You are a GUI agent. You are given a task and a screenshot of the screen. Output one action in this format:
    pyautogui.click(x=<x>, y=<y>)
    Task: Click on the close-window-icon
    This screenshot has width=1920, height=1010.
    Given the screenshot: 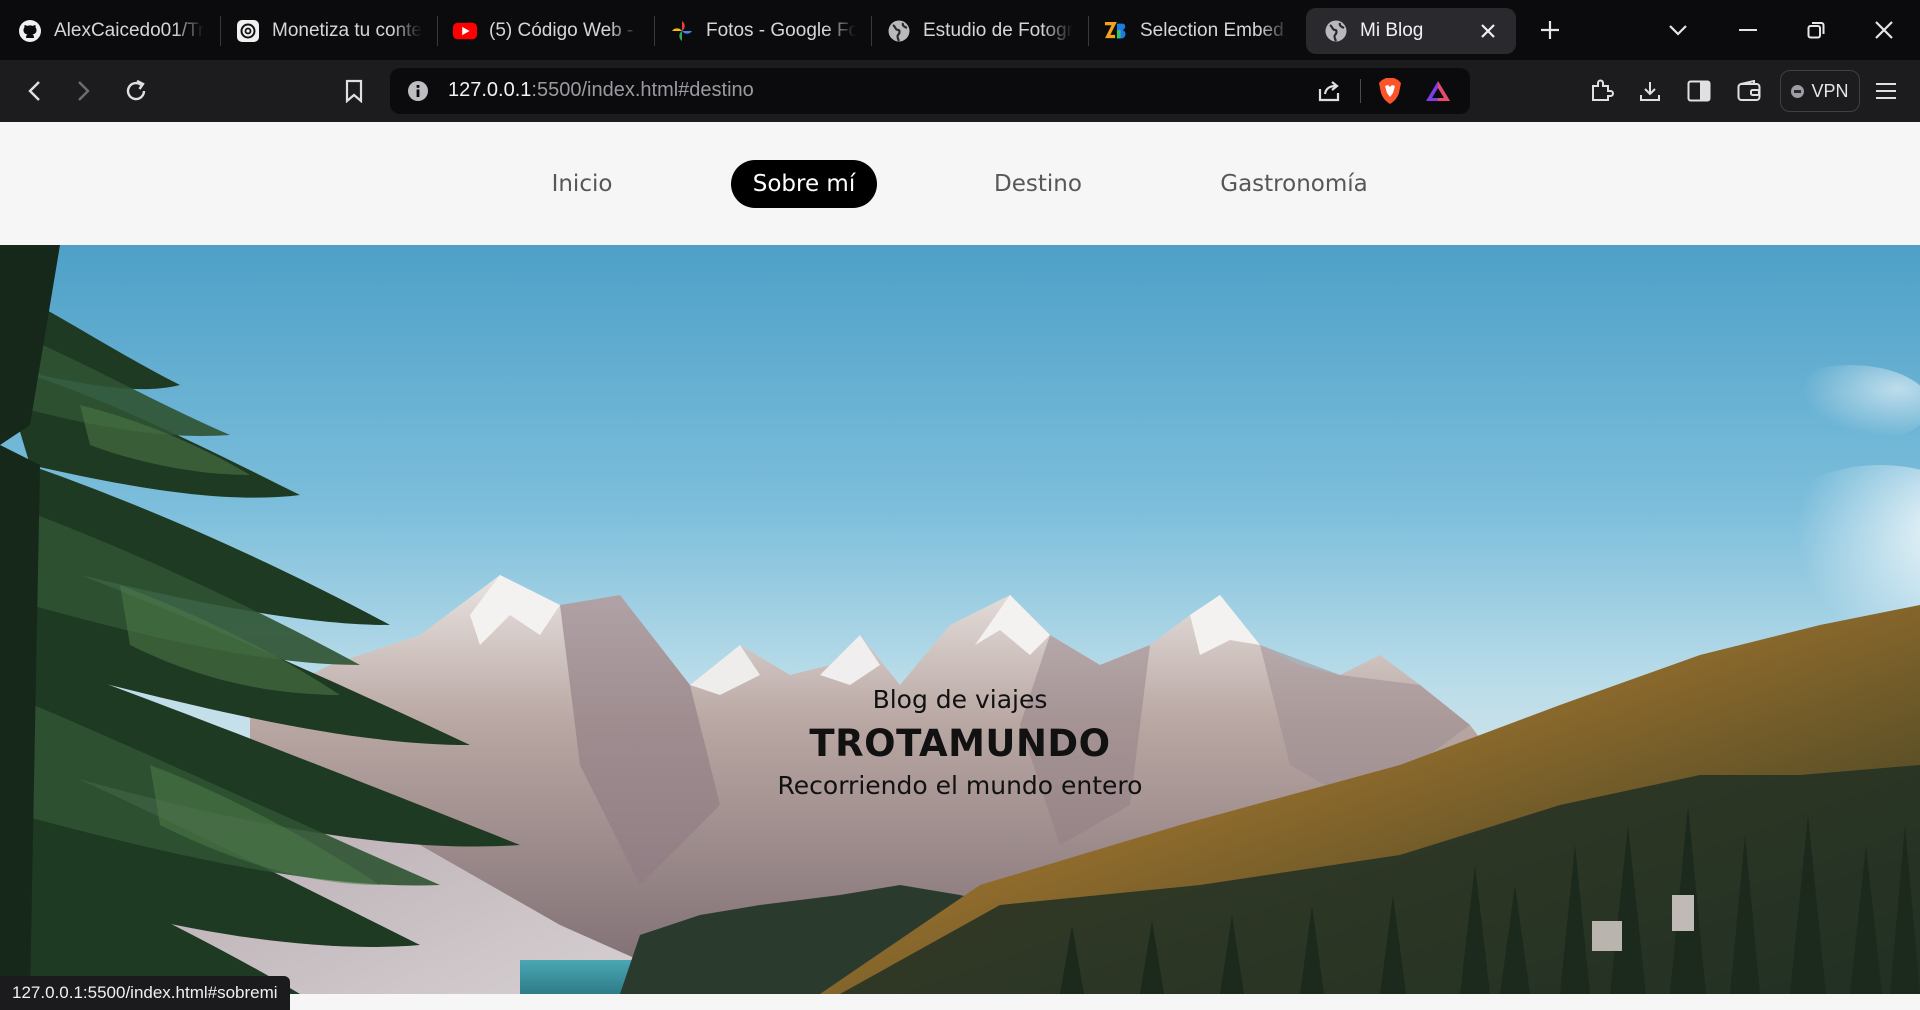 What is the action you would take?
    pyautogui.click(x=1884, y=30)
    